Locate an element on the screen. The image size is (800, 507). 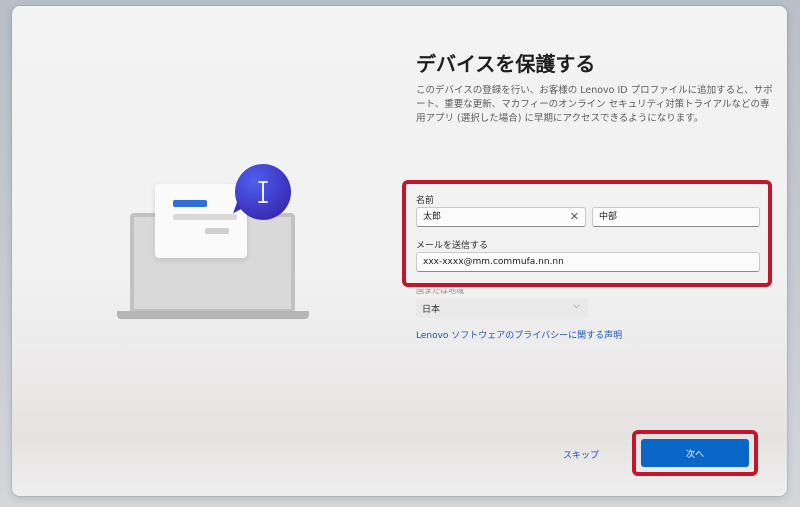
laptop-base-illustration is located at coordinates (213, 315).